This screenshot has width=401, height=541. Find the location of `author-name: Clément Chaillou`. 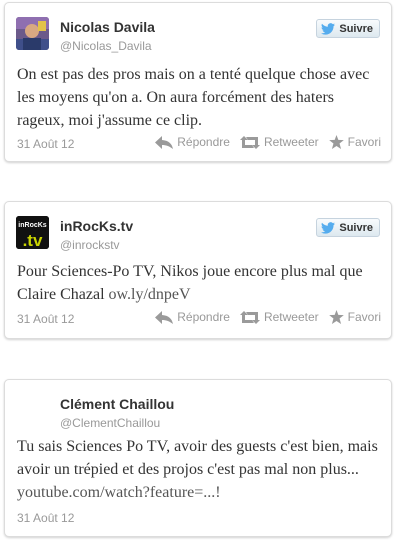

author-name: Clément Chaillou is located at coordinates (117, 404).